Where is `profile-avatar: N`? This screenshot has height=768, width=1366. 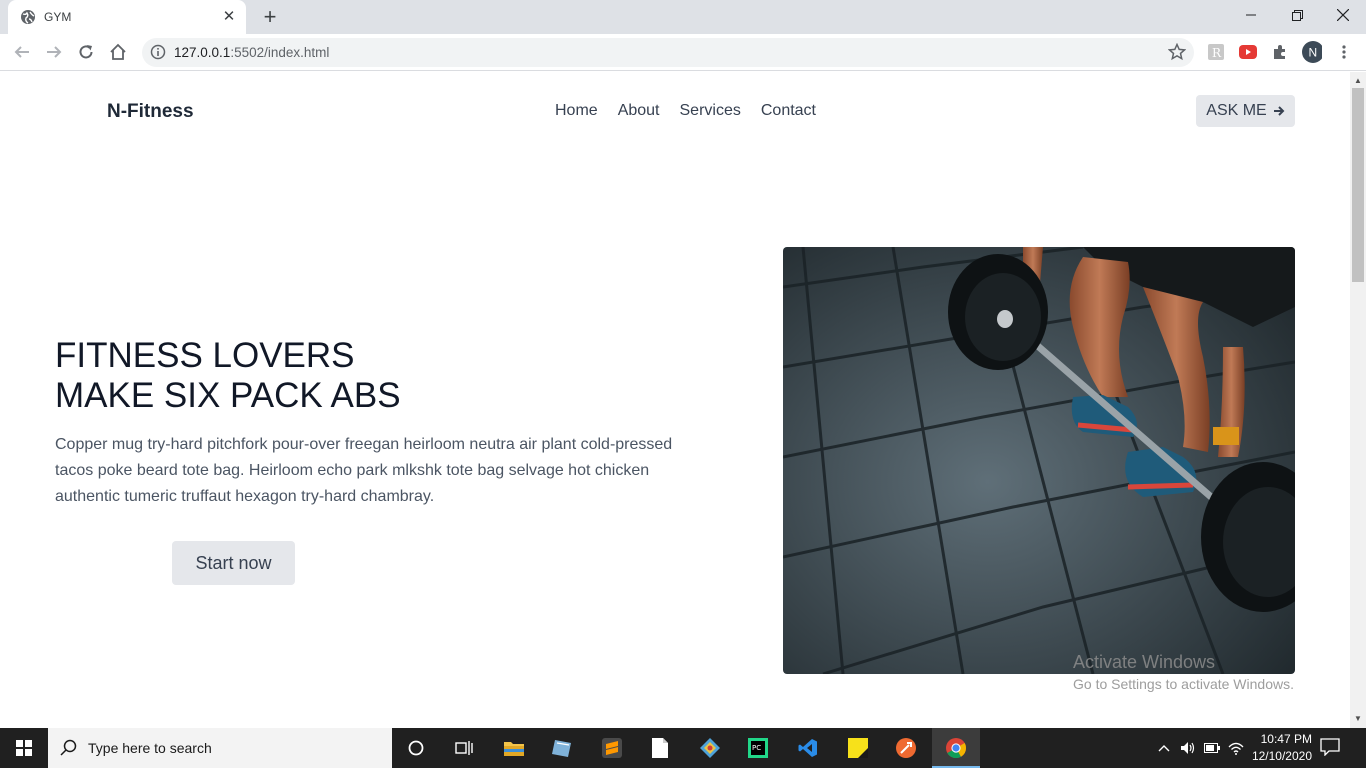
profile-avatar: N is located at coordinates (1312, 52).